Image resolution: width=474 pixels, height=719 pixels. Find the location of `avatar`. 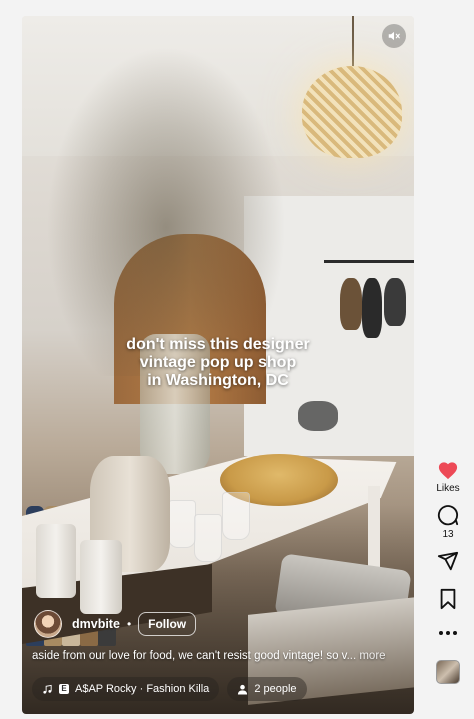

avatar is located at coordinates (48, 624).